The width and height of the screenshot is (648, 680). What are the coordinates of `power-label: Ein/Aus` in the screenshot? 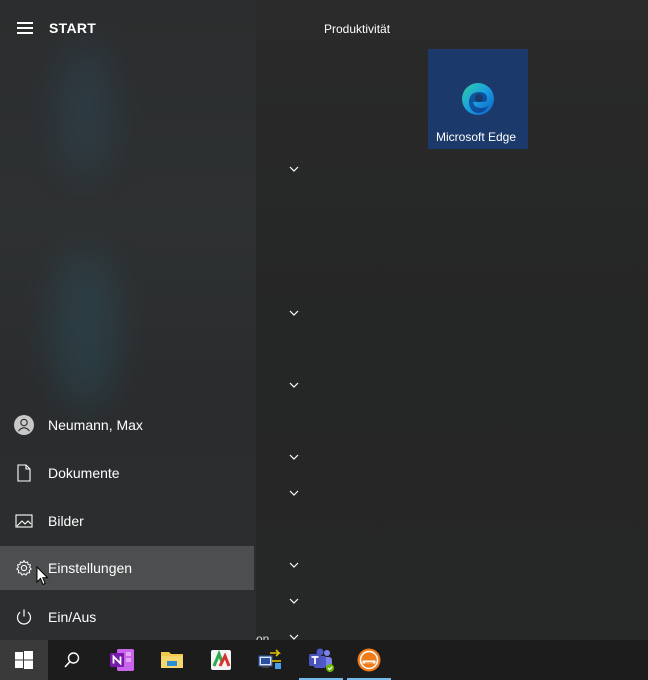 It's located at (72, 617).